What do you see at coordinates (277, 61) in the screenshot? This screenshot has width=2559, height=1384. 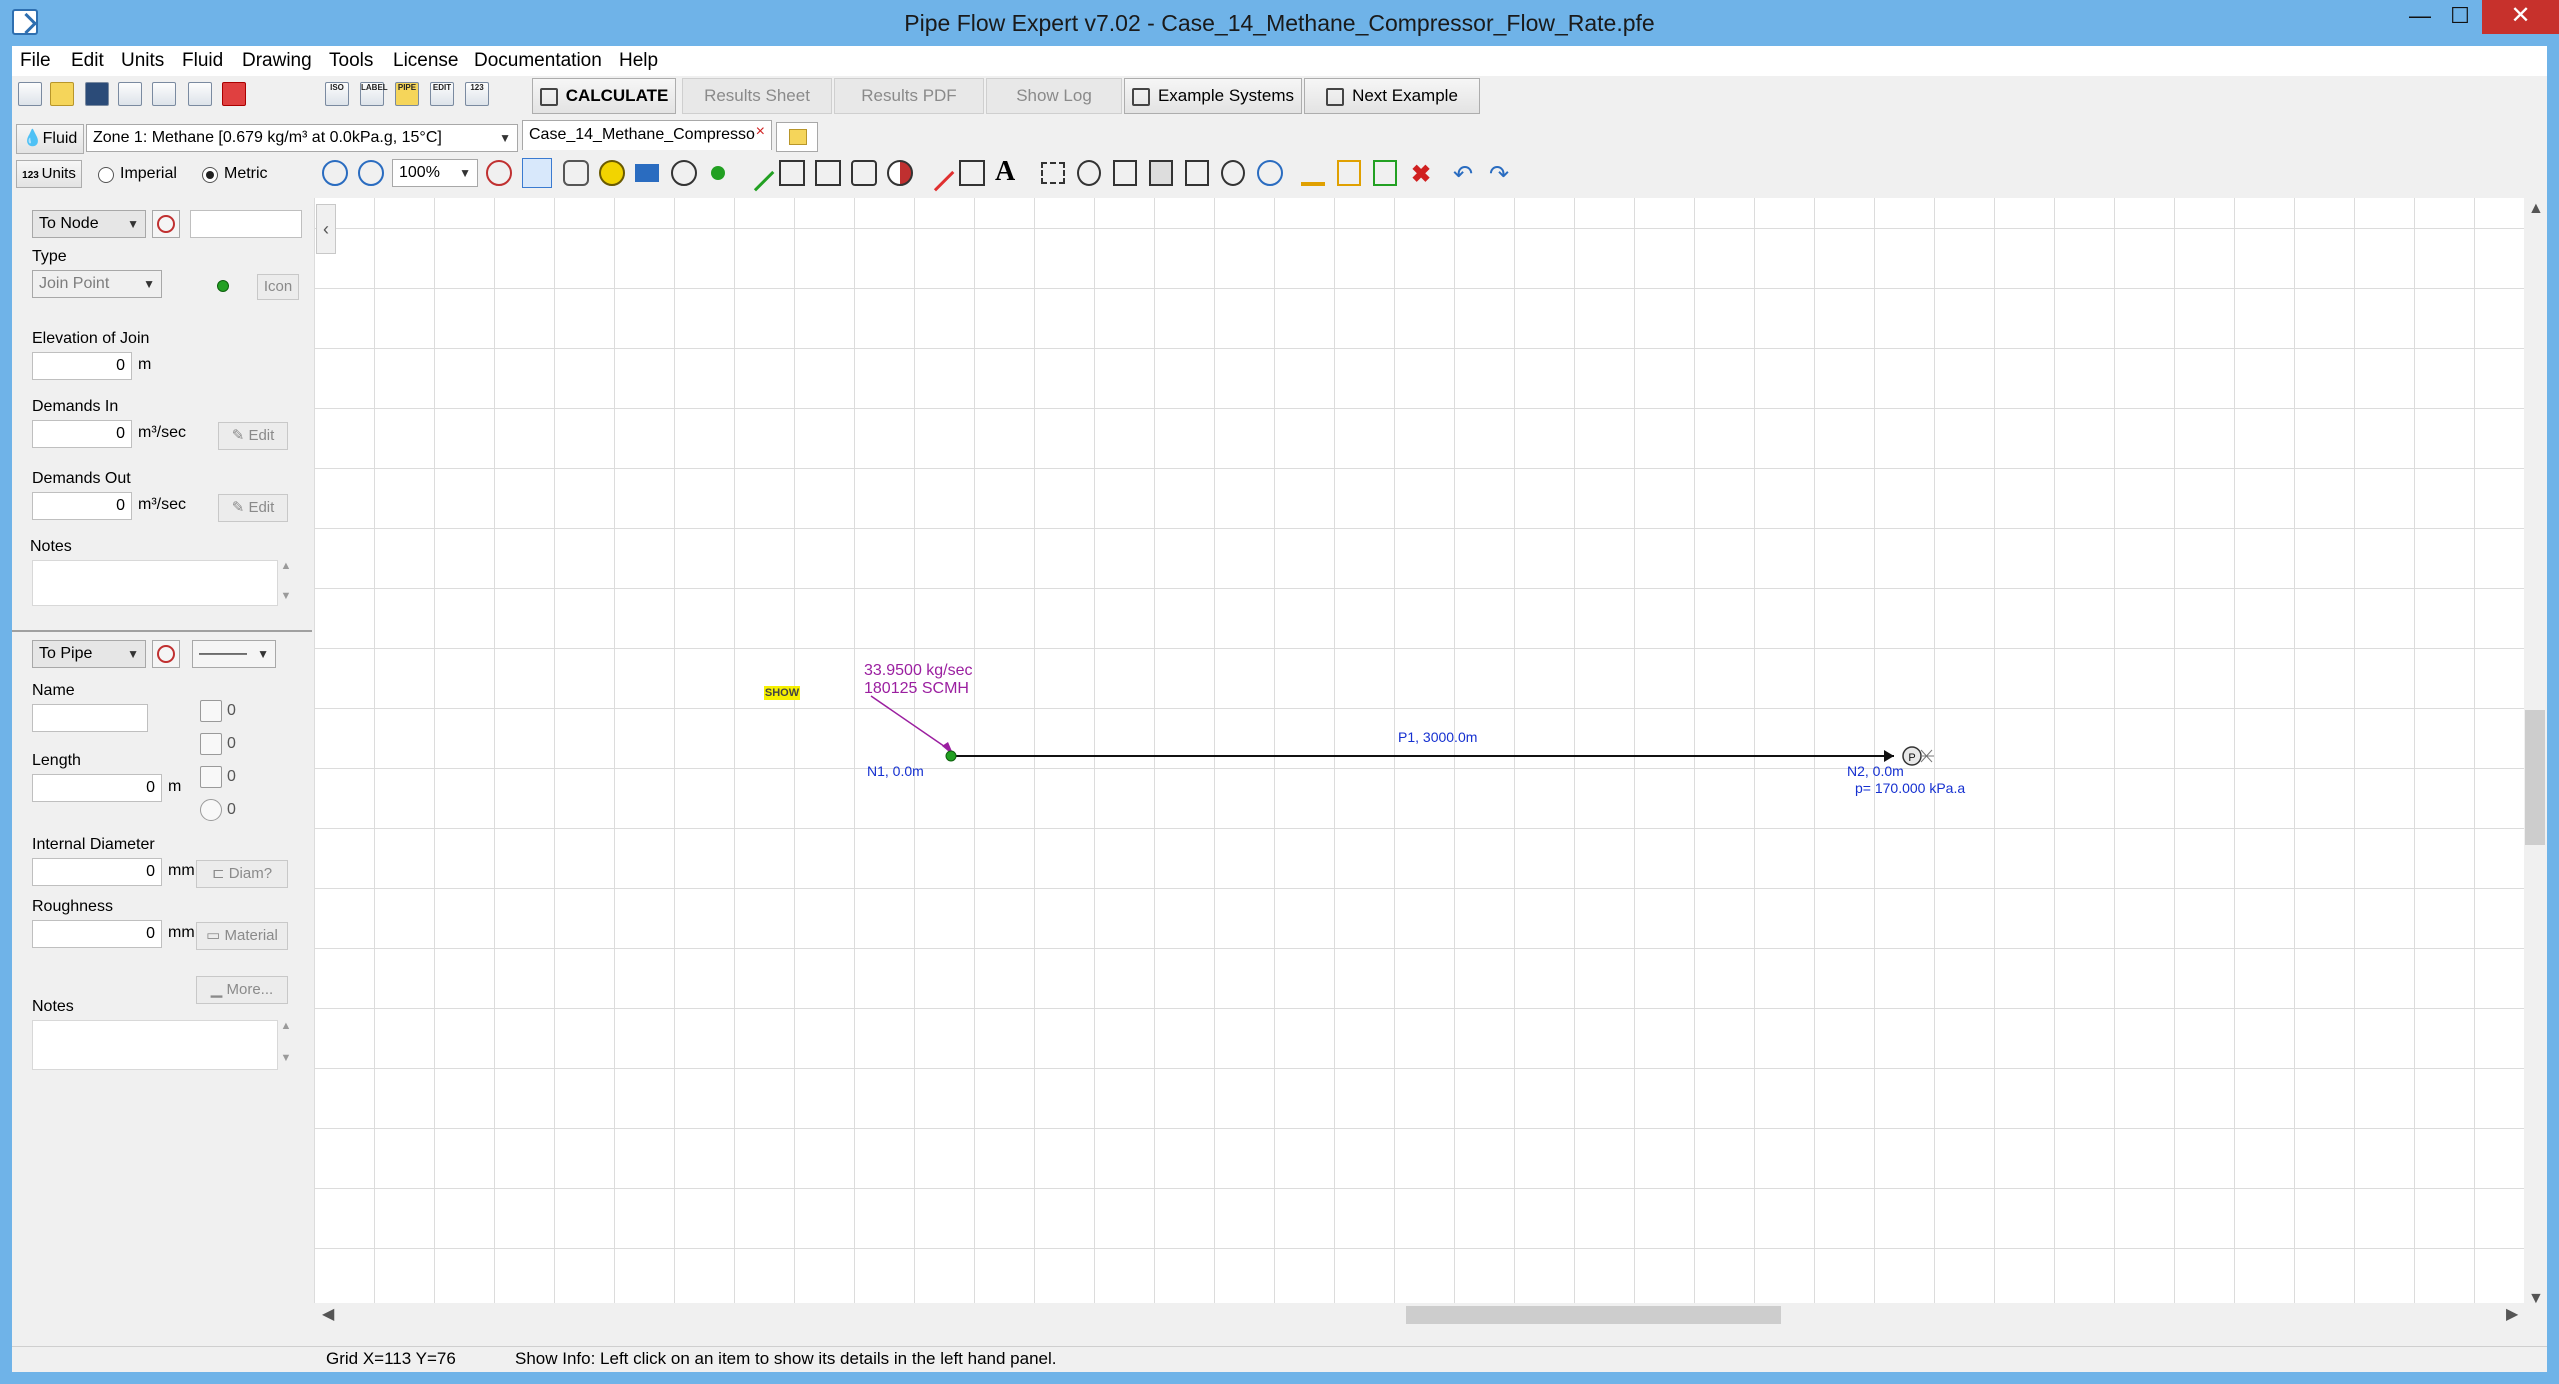 I see `menu-drawing: Drawing` at bounding box center [277, 61].